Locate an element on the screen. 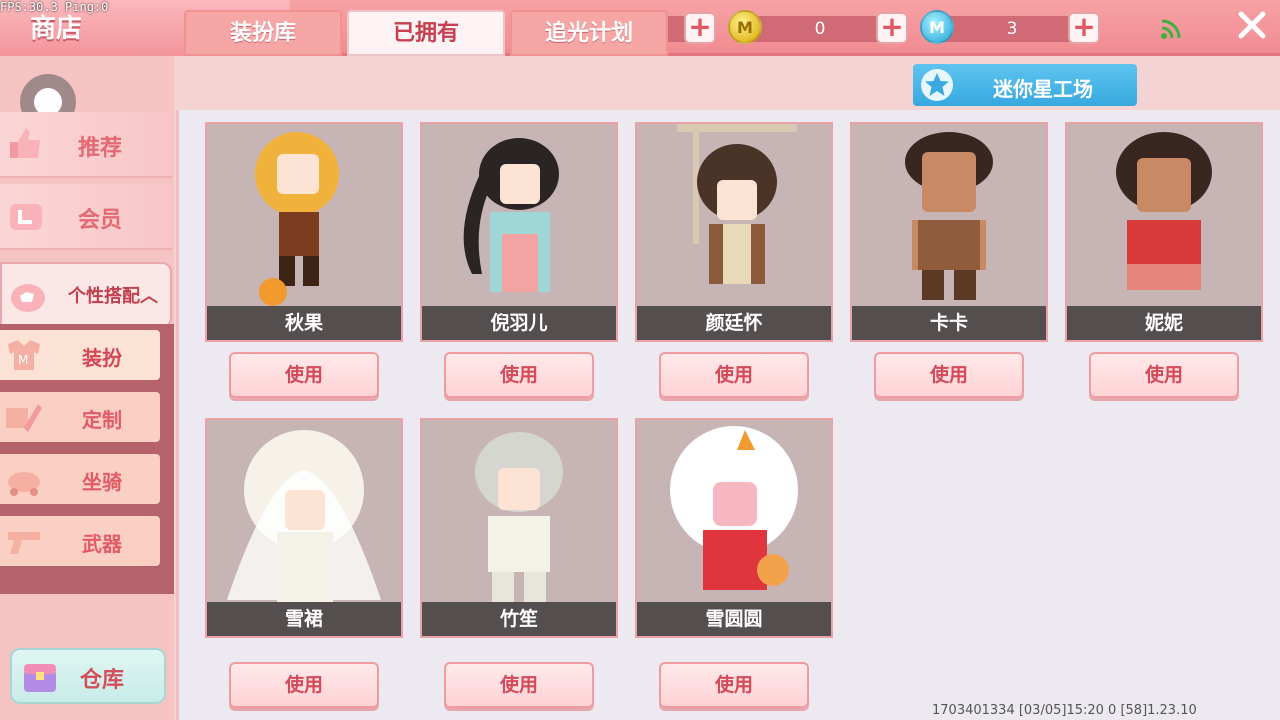  add-blue-currency-button: + is located at coordinates (1084, 28).